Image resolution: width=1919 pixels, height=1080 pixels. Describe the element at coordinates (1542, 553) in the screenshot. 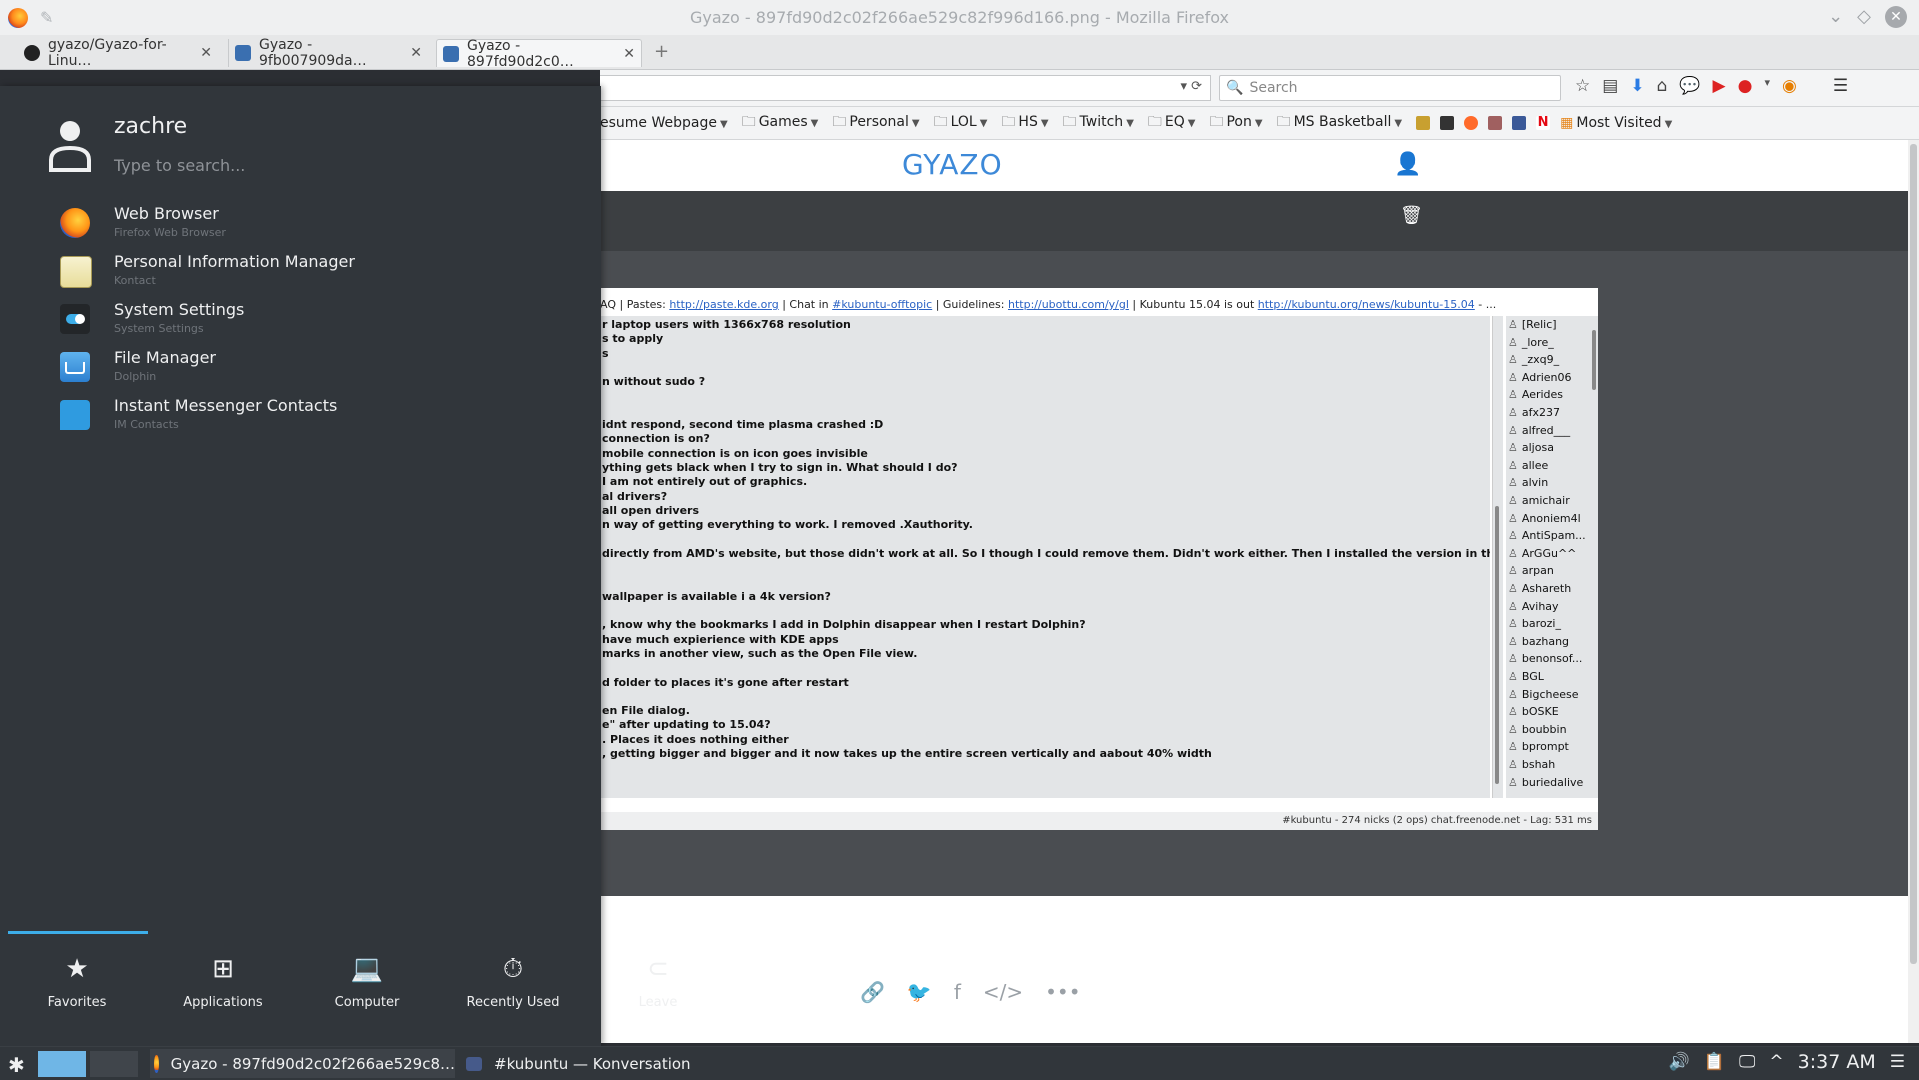

I see `nick-item: ♙ ArGGu^^` at that location.